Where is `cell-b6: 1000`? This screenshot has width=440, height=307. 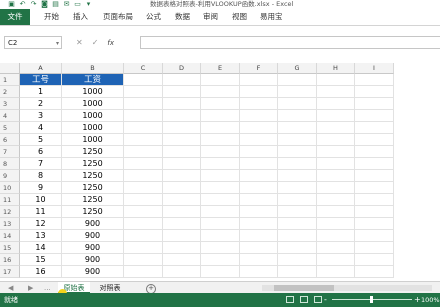
cell-b6: 1000 is located at coordinates (93, 140).